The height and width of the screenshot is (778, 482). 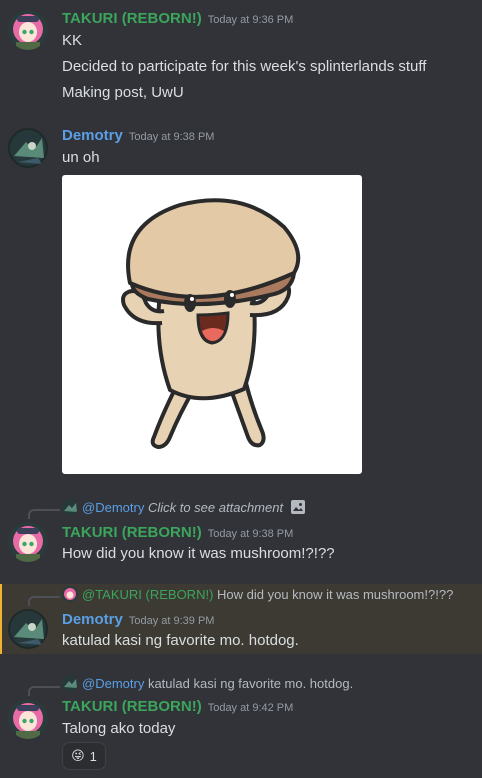 What do you see at coordinates (72, 40) in the screenshot?
I see `message-line: KK` at bounding box center [72, 40].